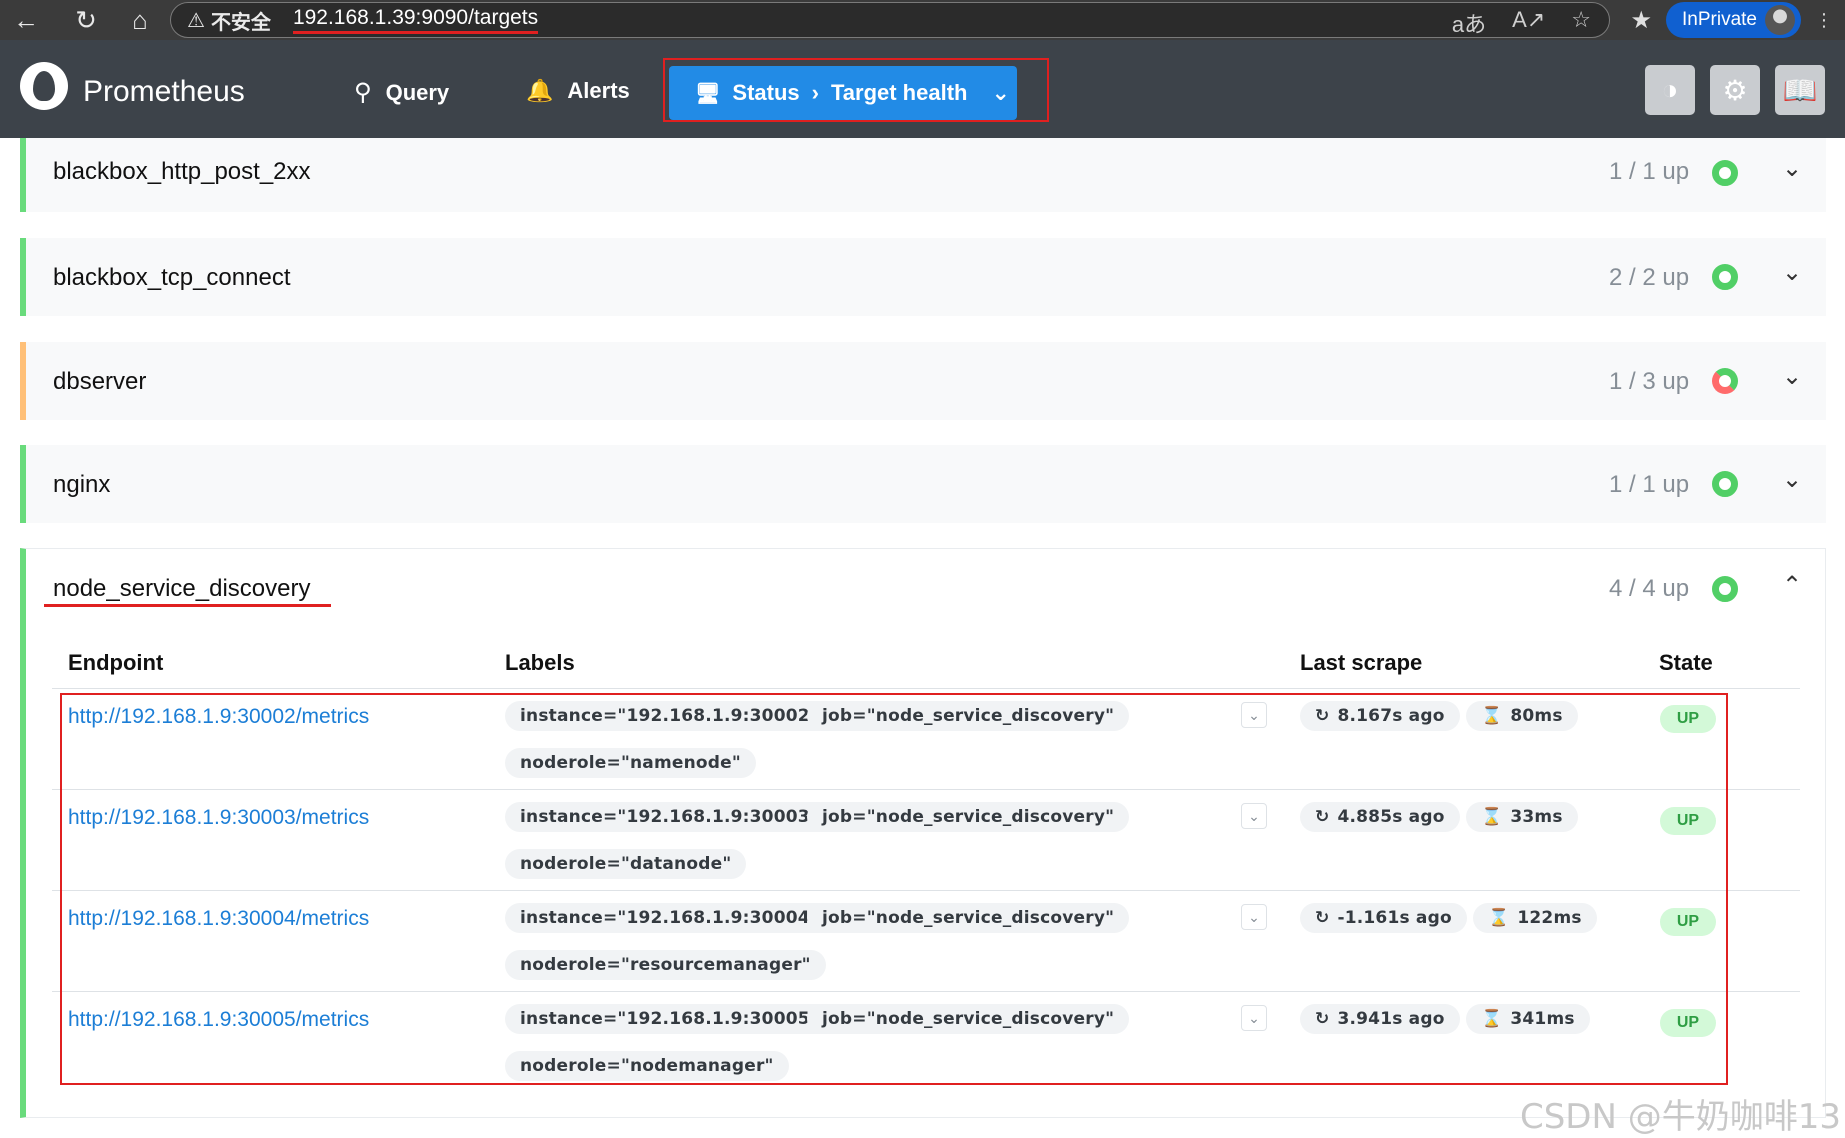 The height and width of the screenshot is (1138, 1845). Describe the element at coordinates (1719, 19) in the screenshot. I see `inprivate-label: InPrivate` at that location.